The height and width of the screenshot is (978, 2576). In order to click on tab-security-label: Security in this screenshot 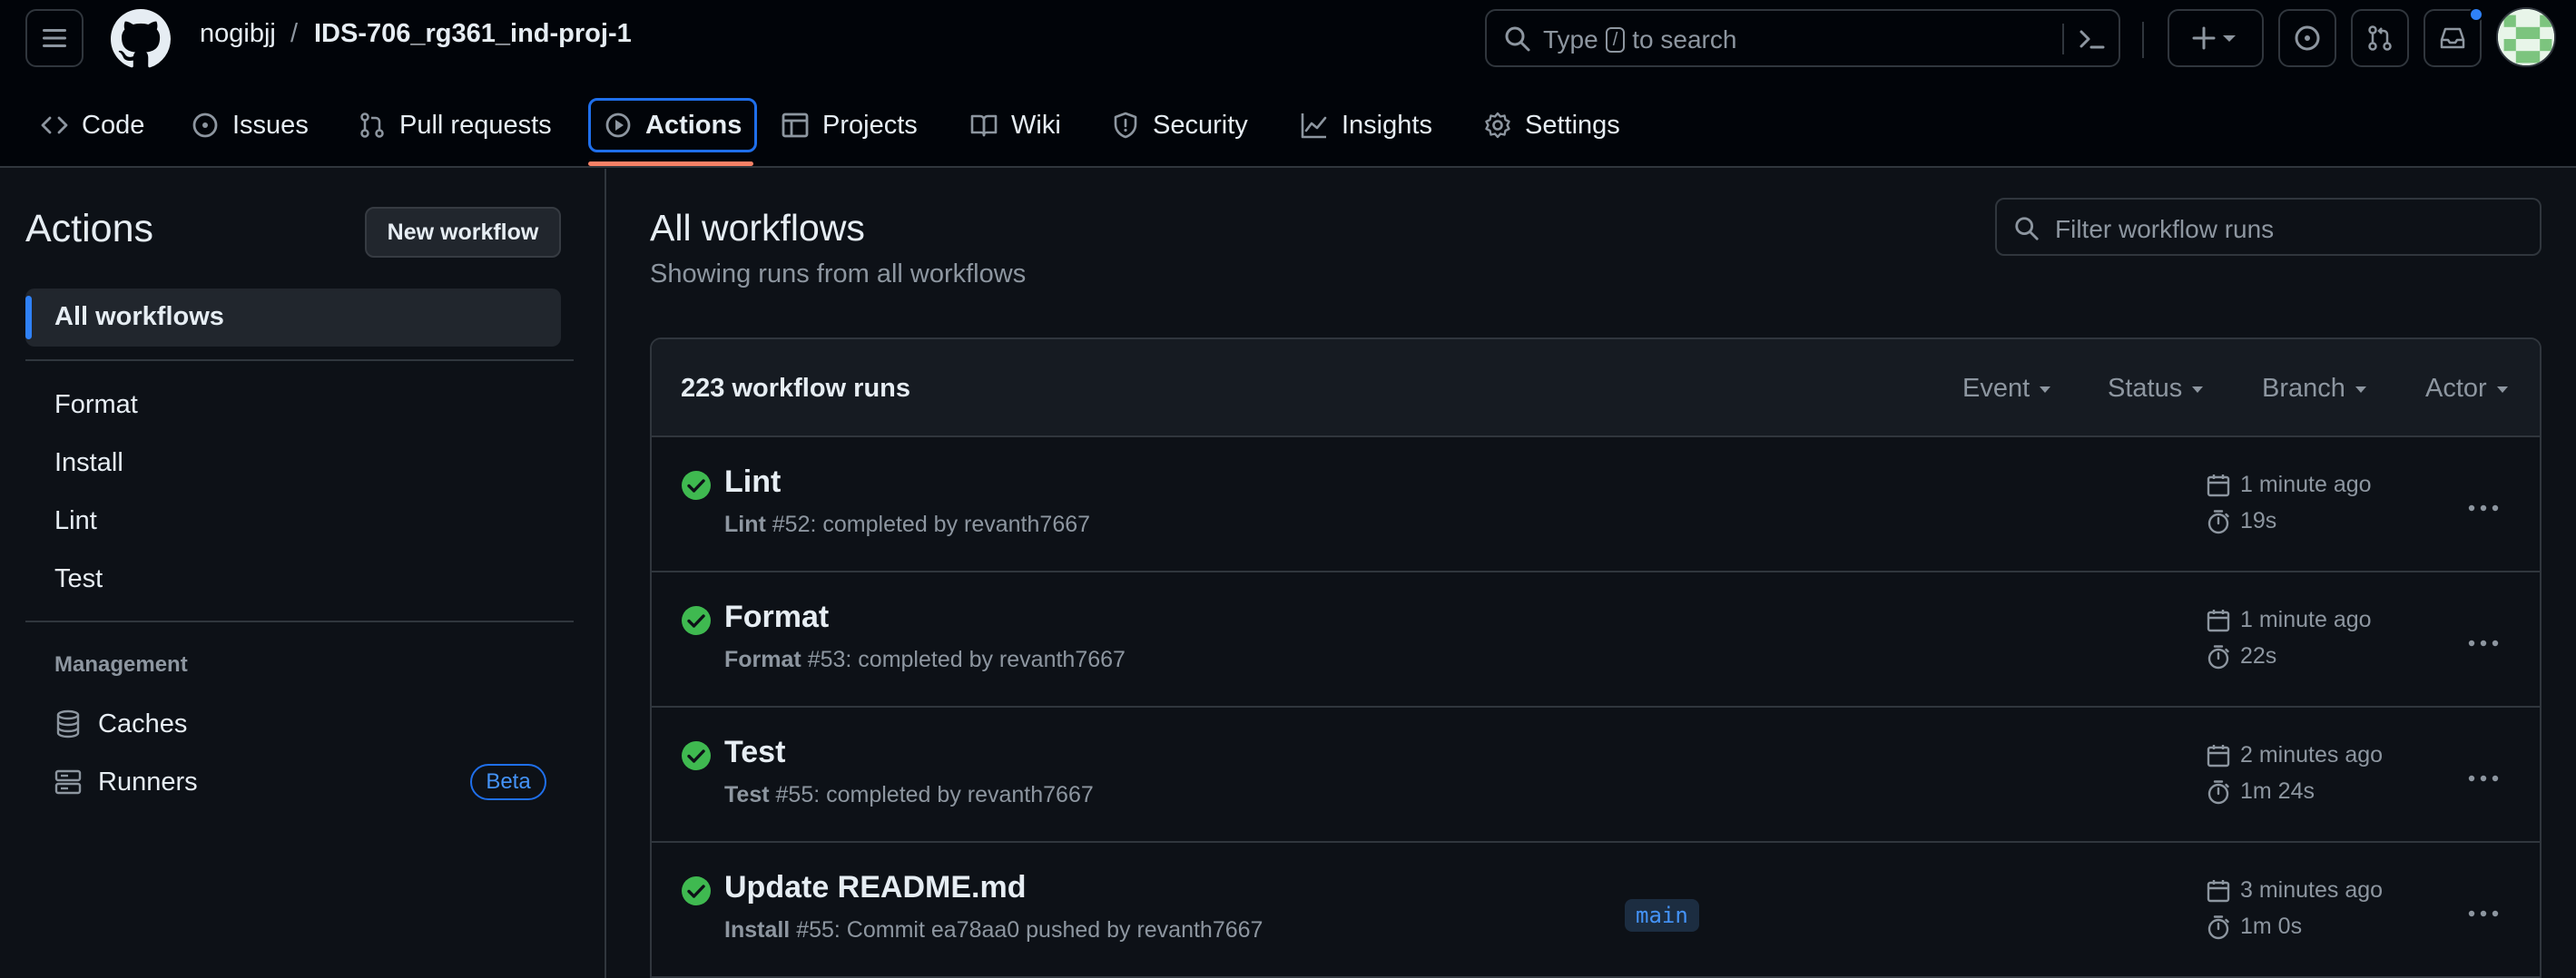, I will do `click(1200, 125)`.